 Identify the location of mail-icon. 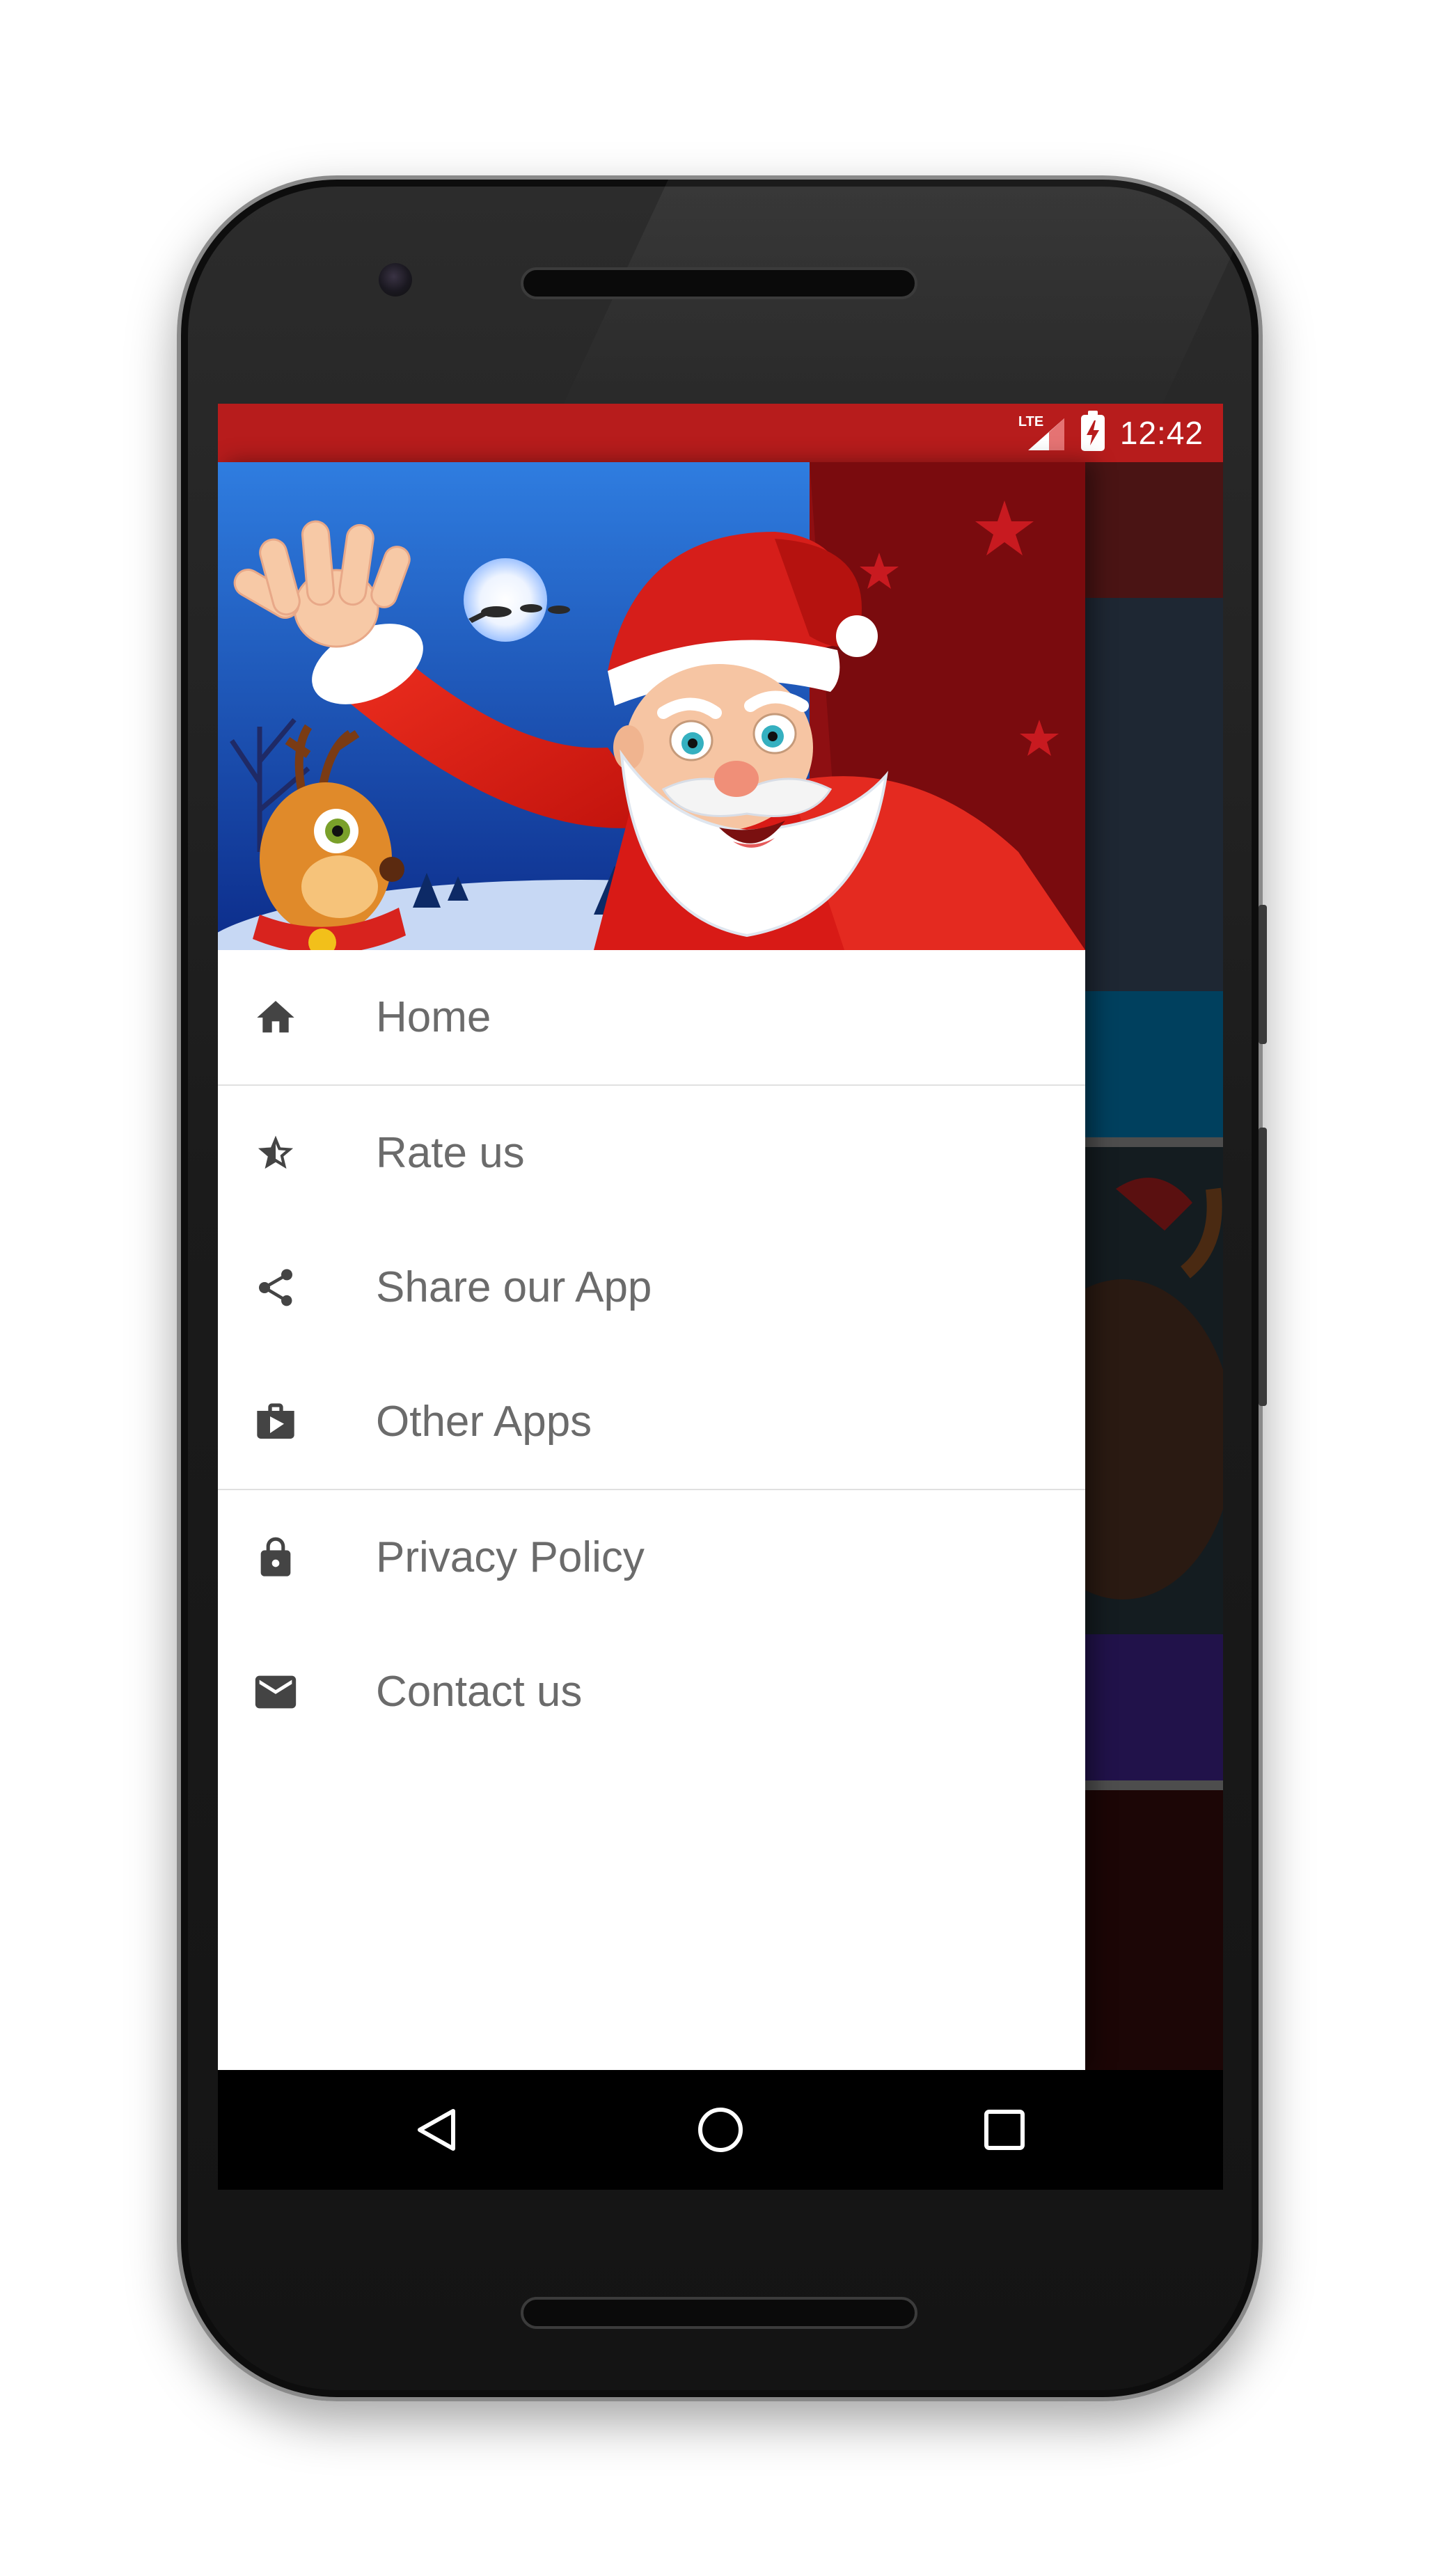
(275, 1692).